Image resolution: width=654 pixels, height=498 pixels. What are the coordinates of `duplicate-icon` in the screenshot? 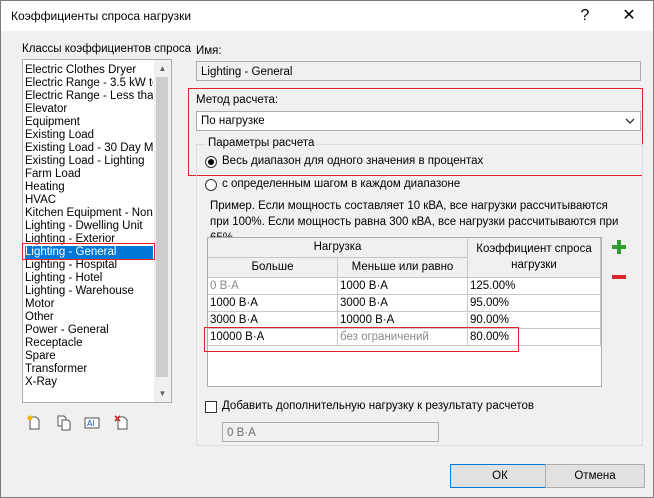 It's located at (64, 423).